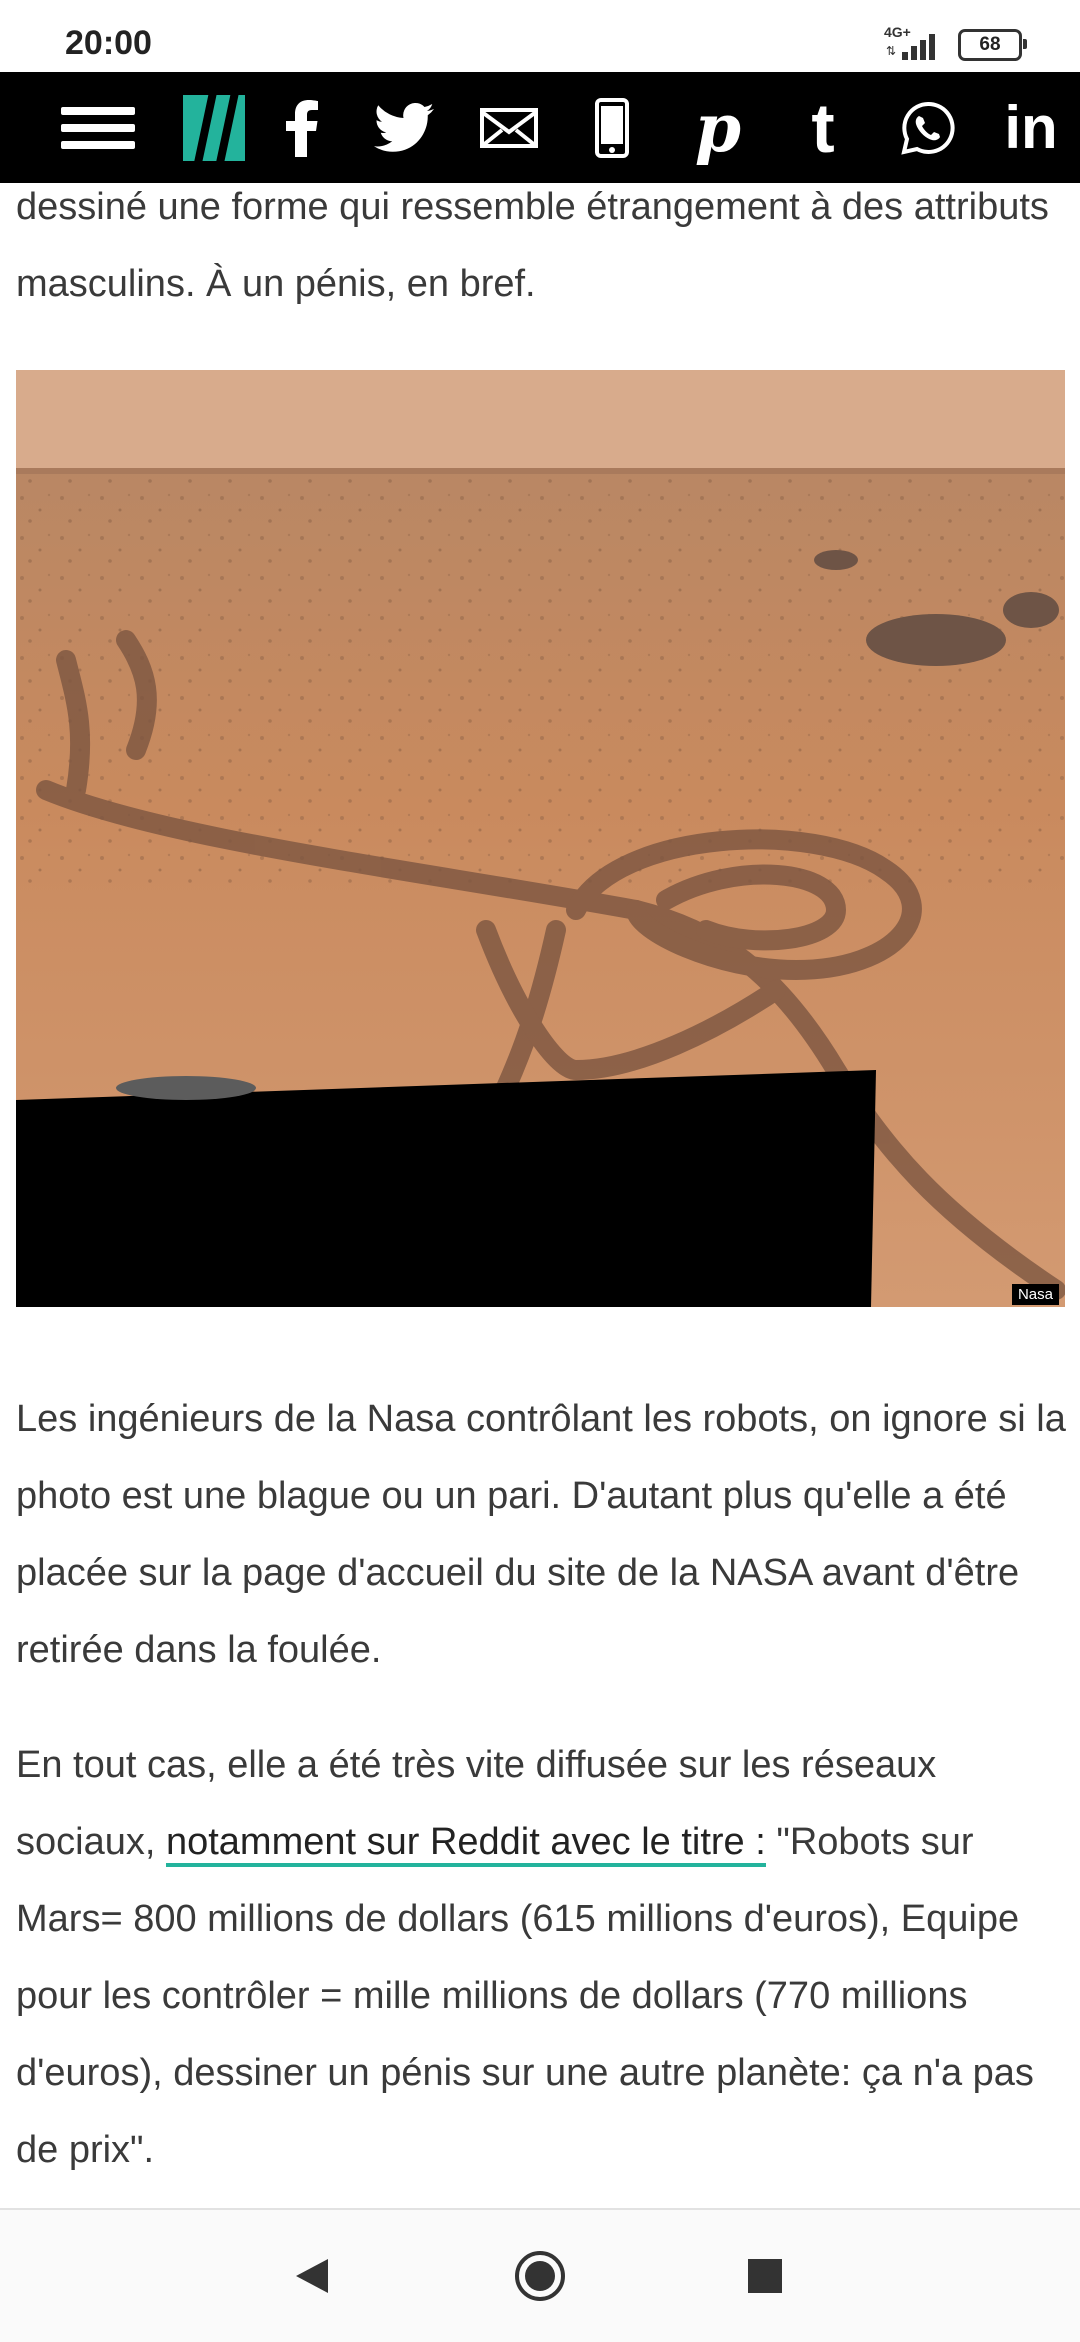 The image size is (1080, 2342). What do you see at coordinates (302, 127) in the screenshot?
I see `facebook-icon` at bounding box center [302, 127].